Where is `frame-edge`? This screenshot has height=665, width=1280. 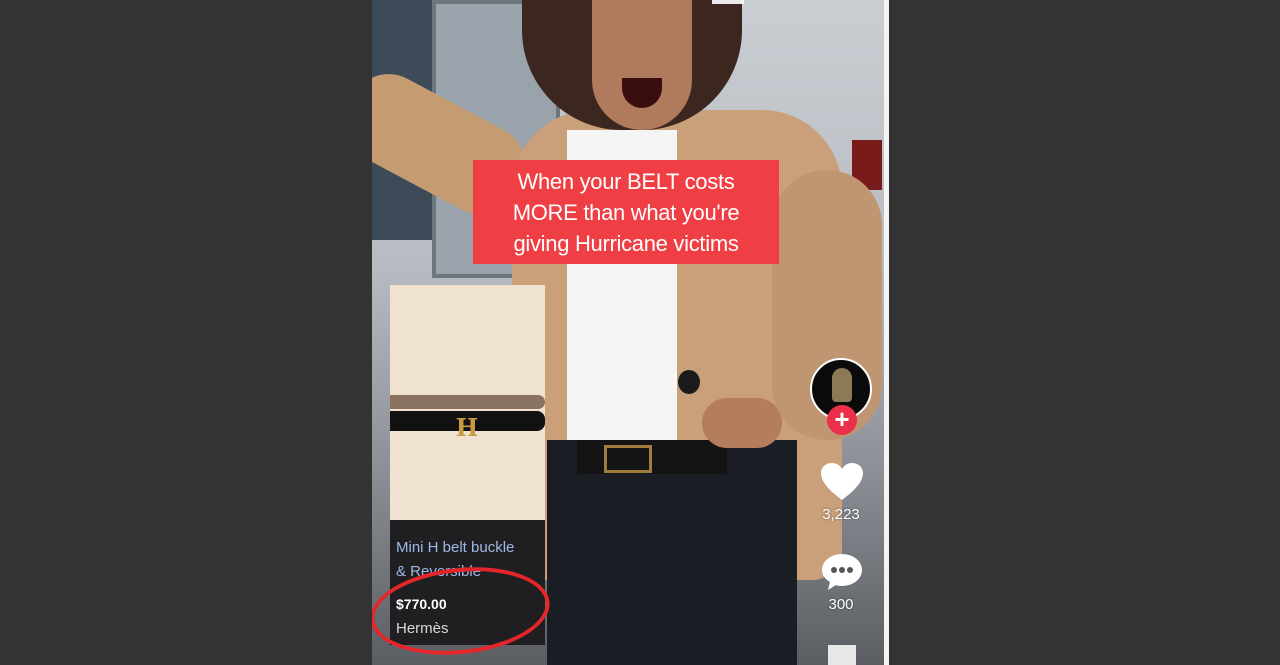
frame-edge is located at coordinates (886, 332).